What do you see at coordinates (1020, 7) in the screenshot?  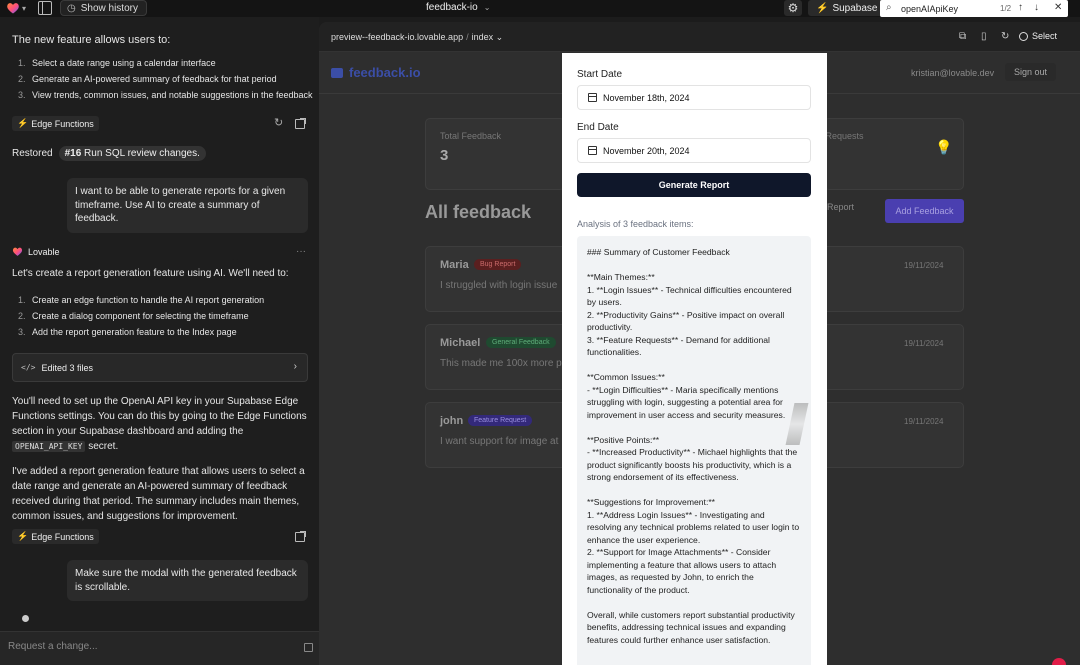 I see `find-previous-arrow-up-icon: ↑` at bounding box center [1020, 7].